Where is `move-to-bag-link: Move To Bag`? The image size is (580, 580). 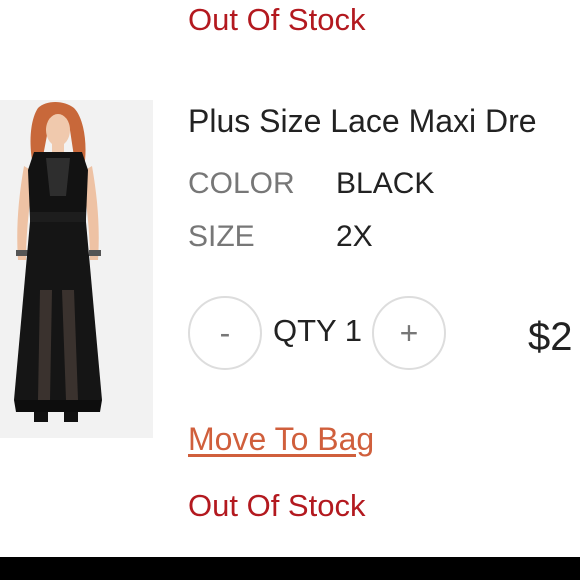 move-to-bag-link: Move To Bag is located at coordinates (281, 439).